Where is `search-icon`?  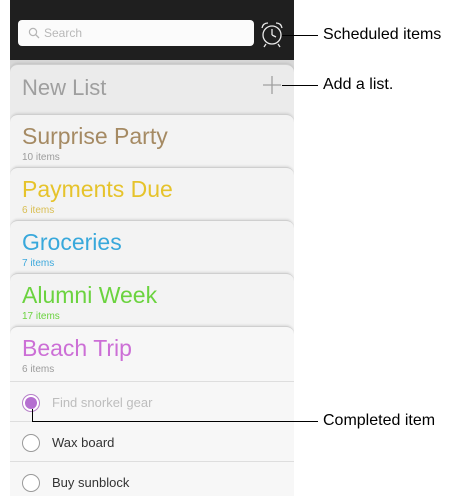
search-icon is located at coordinates (34, 33).